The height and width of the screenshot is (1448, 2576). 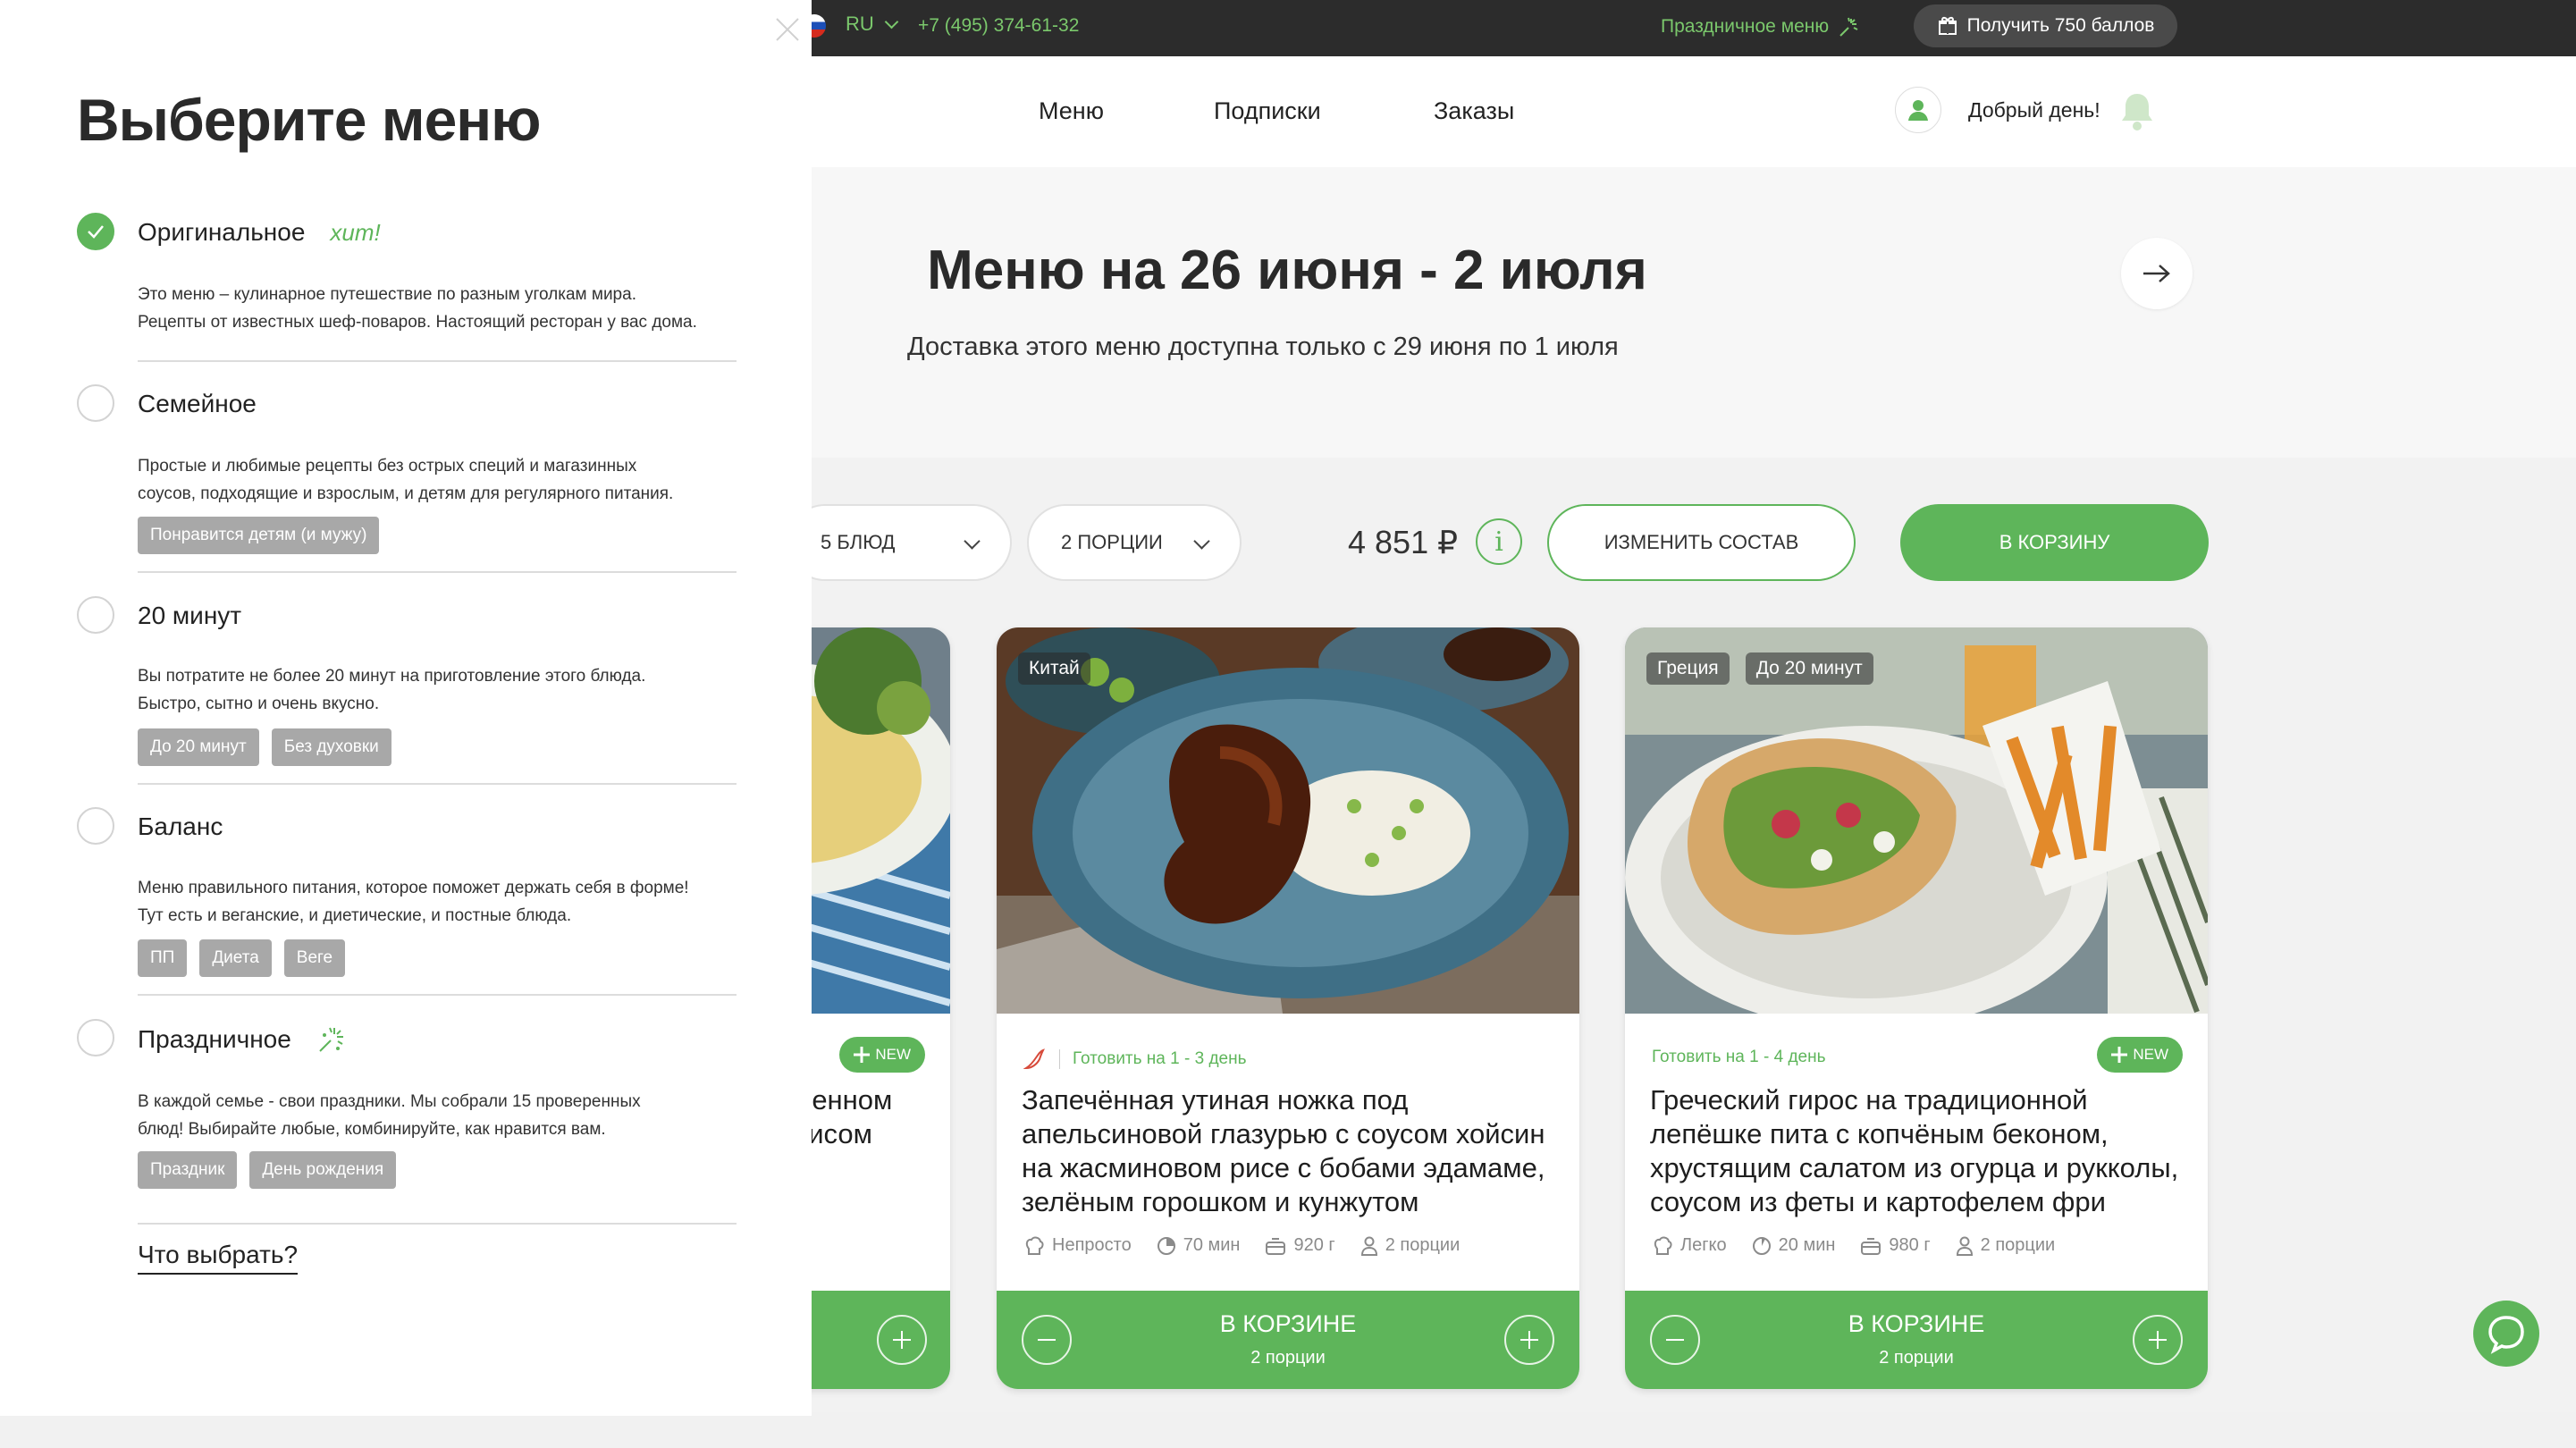 What do you see at coordinates (1288, 1430) in the screenshot?
I see `bottom-strip` at bounding box center [1288, 1430].